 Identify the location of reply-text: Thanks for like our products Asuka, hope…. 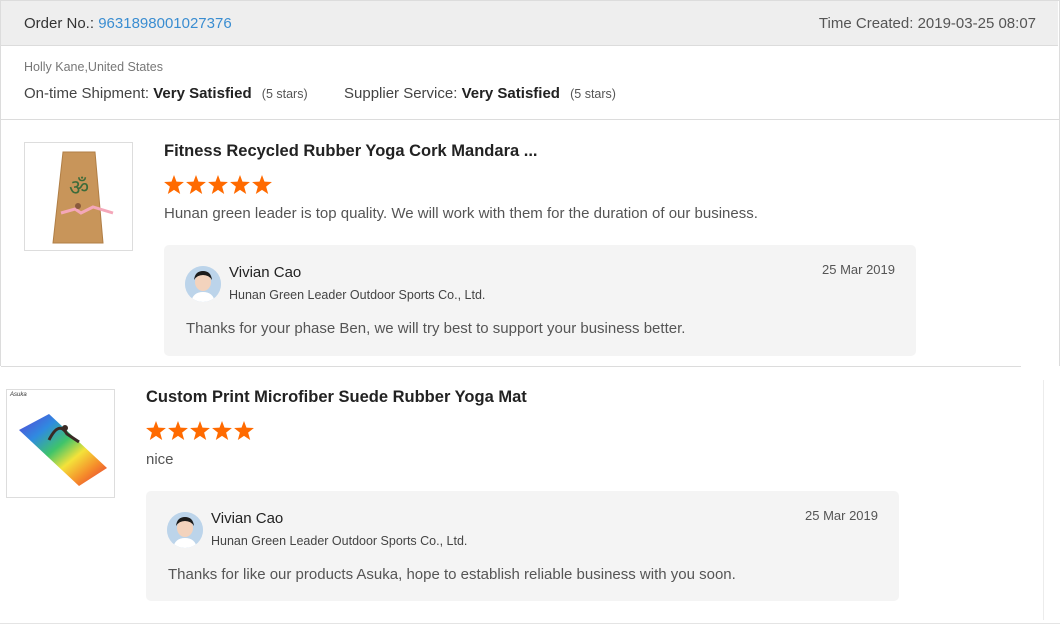
(452, 574).